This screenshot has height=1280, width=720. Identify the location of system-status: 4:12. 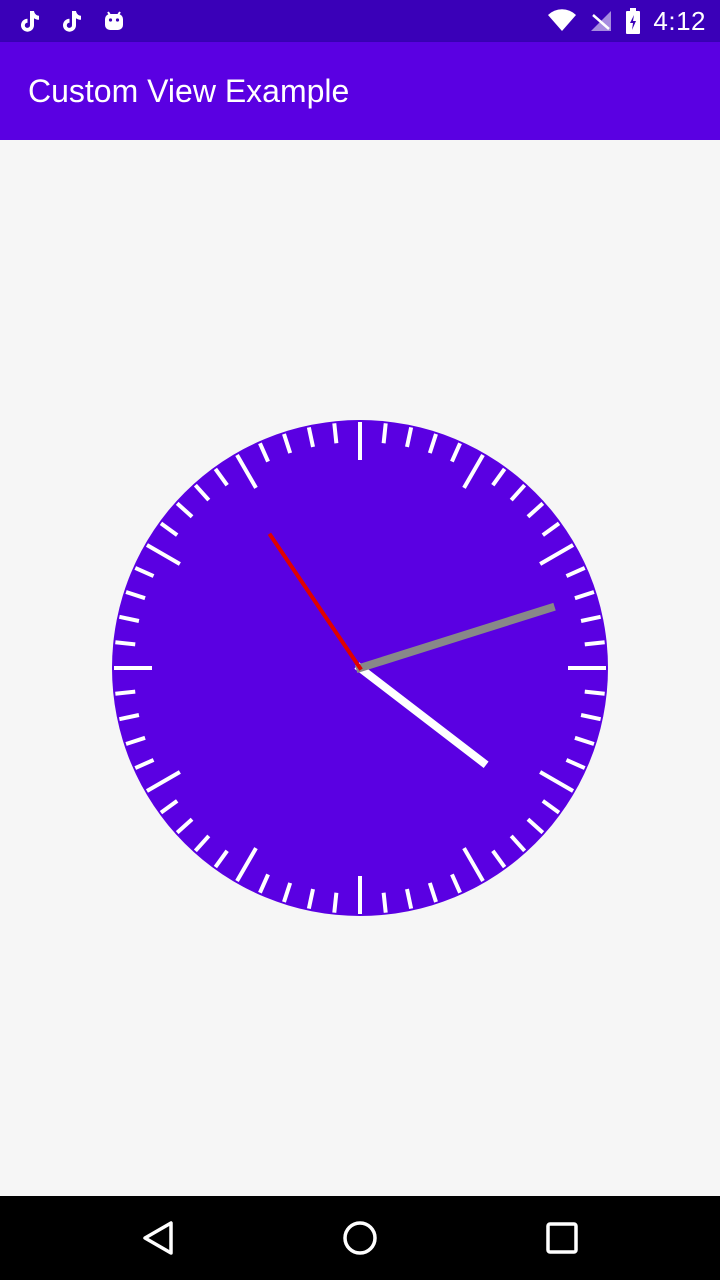
(626, 21).